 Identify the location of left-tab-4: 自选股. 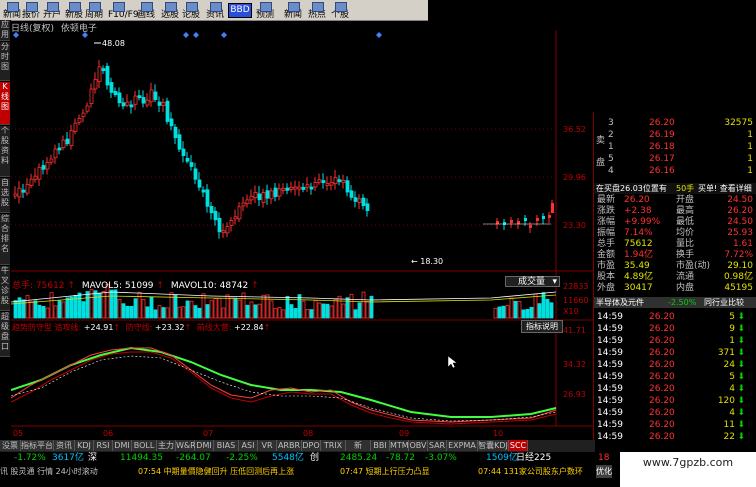
(5, 195).